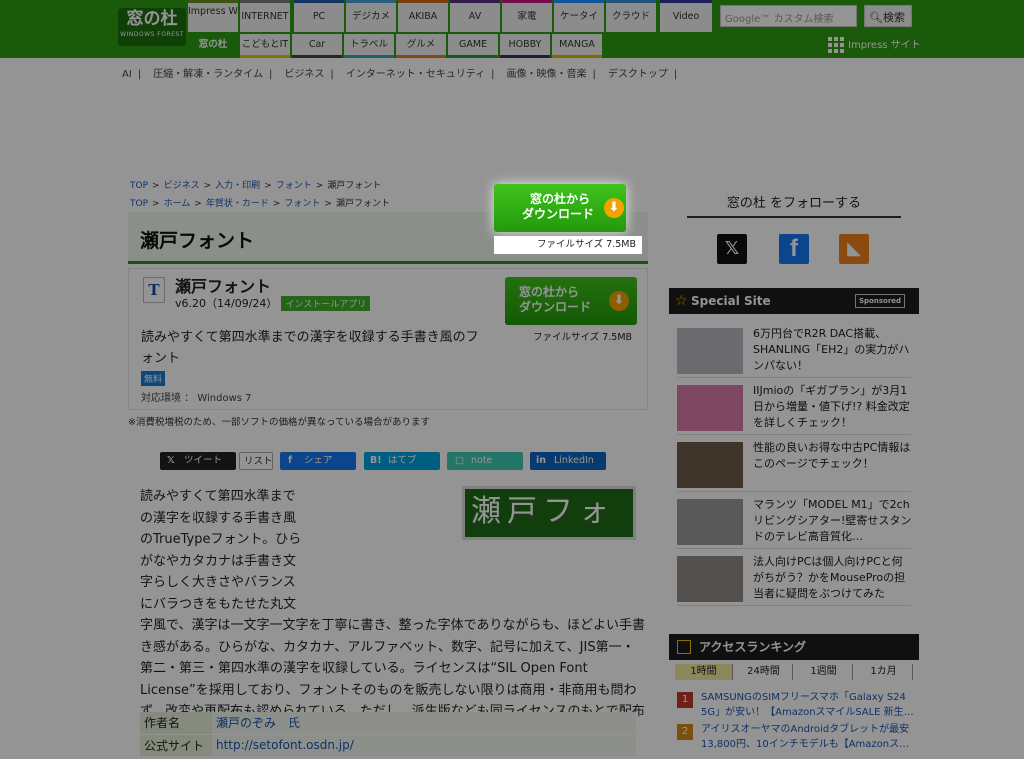 The image size is (1024, 759). I want to click on special-site-item: 性能の良いお得な中古PC情報はこのページでチェック！, so click(794, 465).